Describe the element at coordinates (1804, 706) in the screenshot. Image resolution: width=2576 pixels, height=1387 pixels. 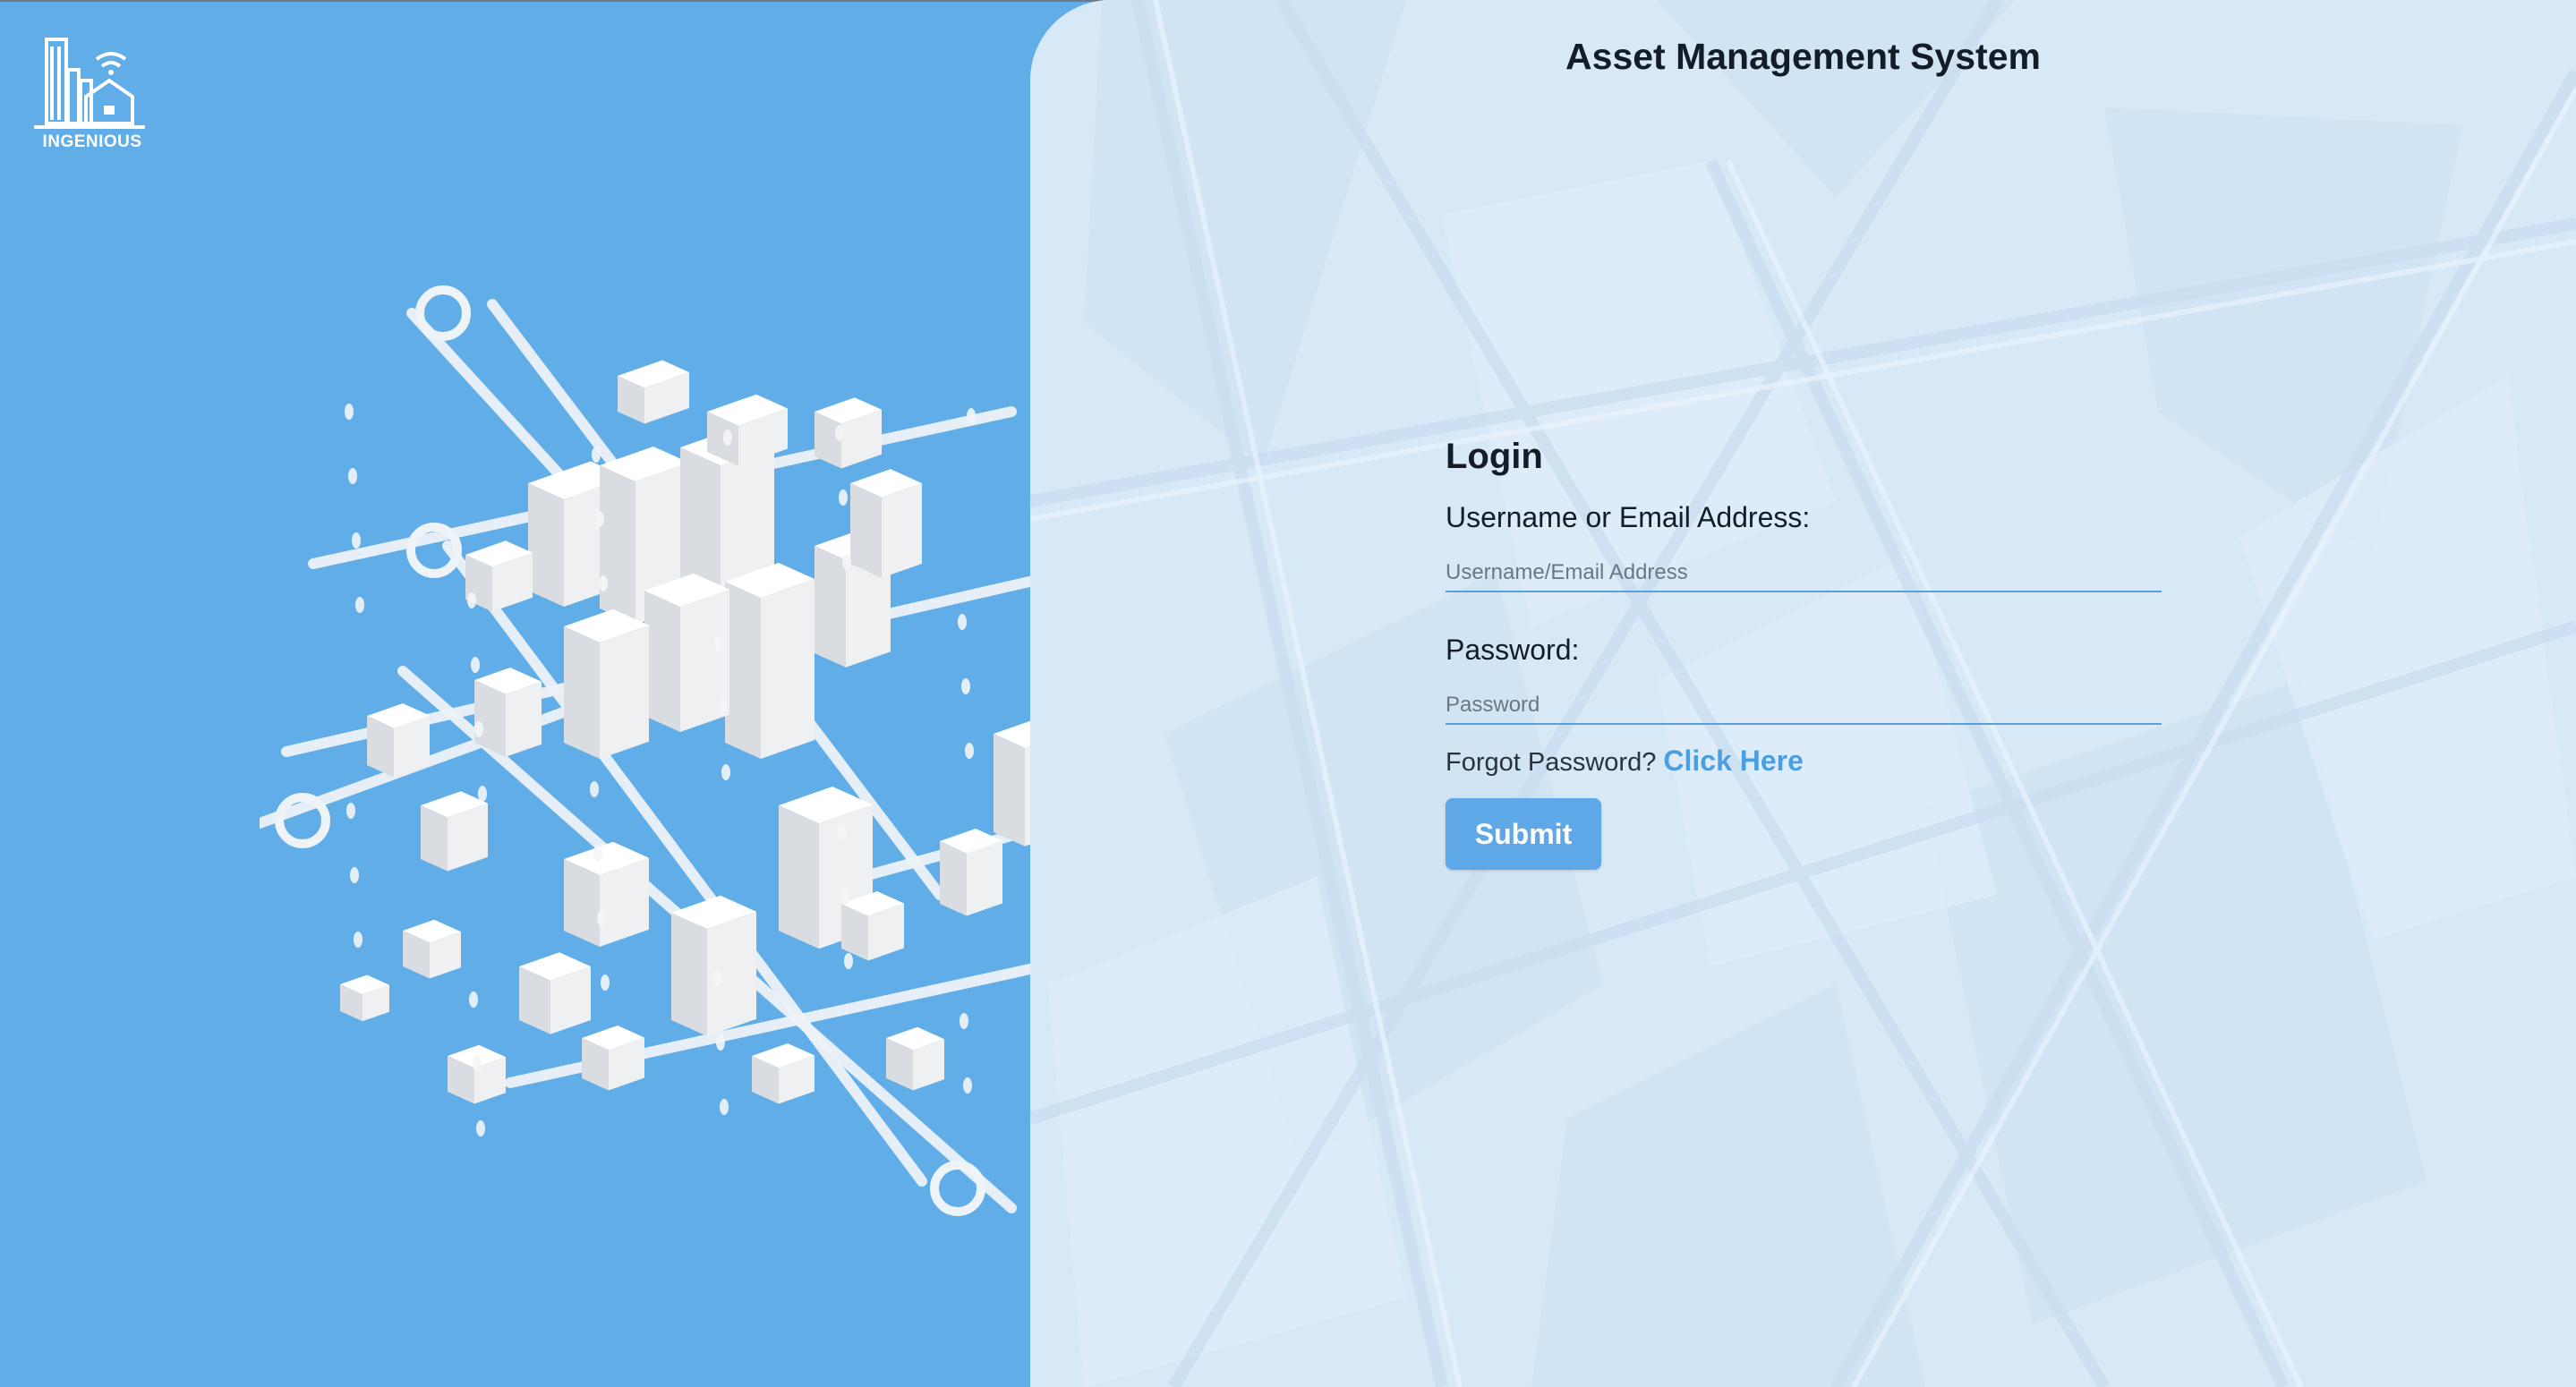
I see `password-input` at that location.